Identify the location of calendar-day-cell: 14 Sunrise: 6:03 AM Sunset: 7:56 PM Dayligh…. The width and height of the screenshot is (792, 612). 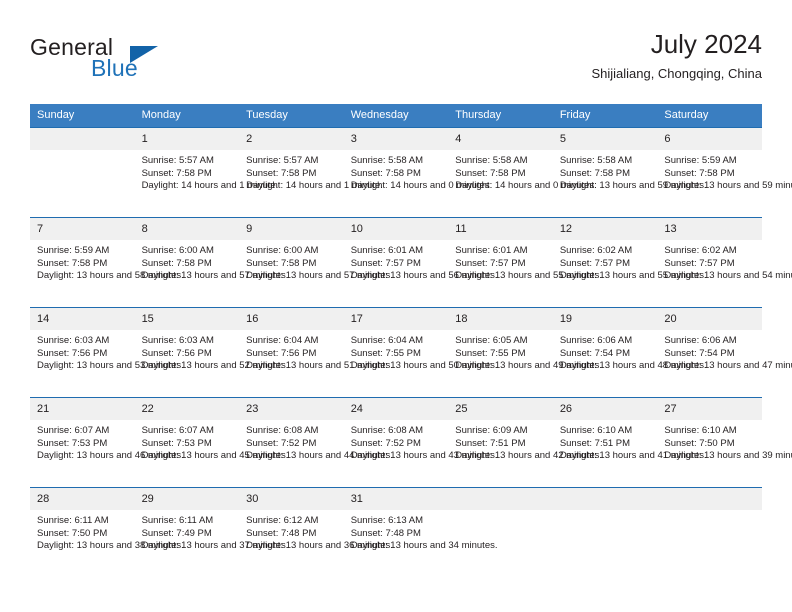
(107, 352).